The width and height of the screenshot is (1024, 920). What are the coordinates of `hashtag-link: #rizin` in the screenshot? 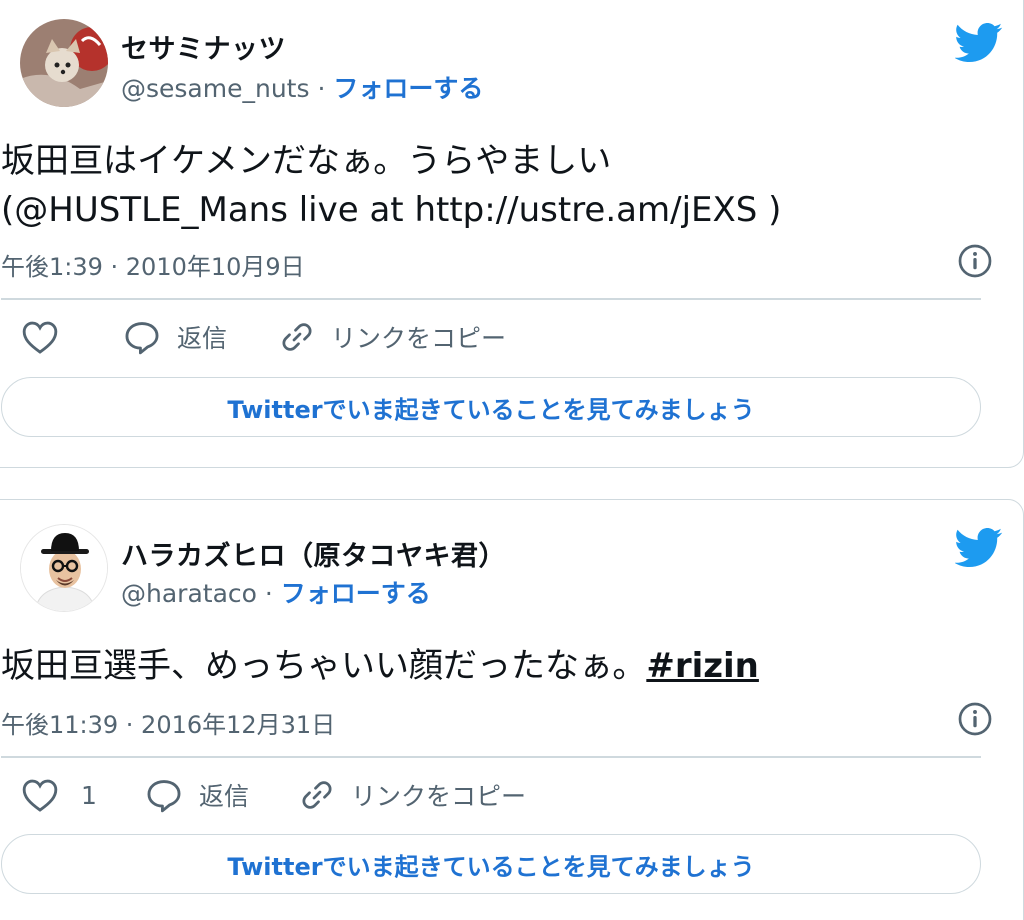 It's located at (702, 666).